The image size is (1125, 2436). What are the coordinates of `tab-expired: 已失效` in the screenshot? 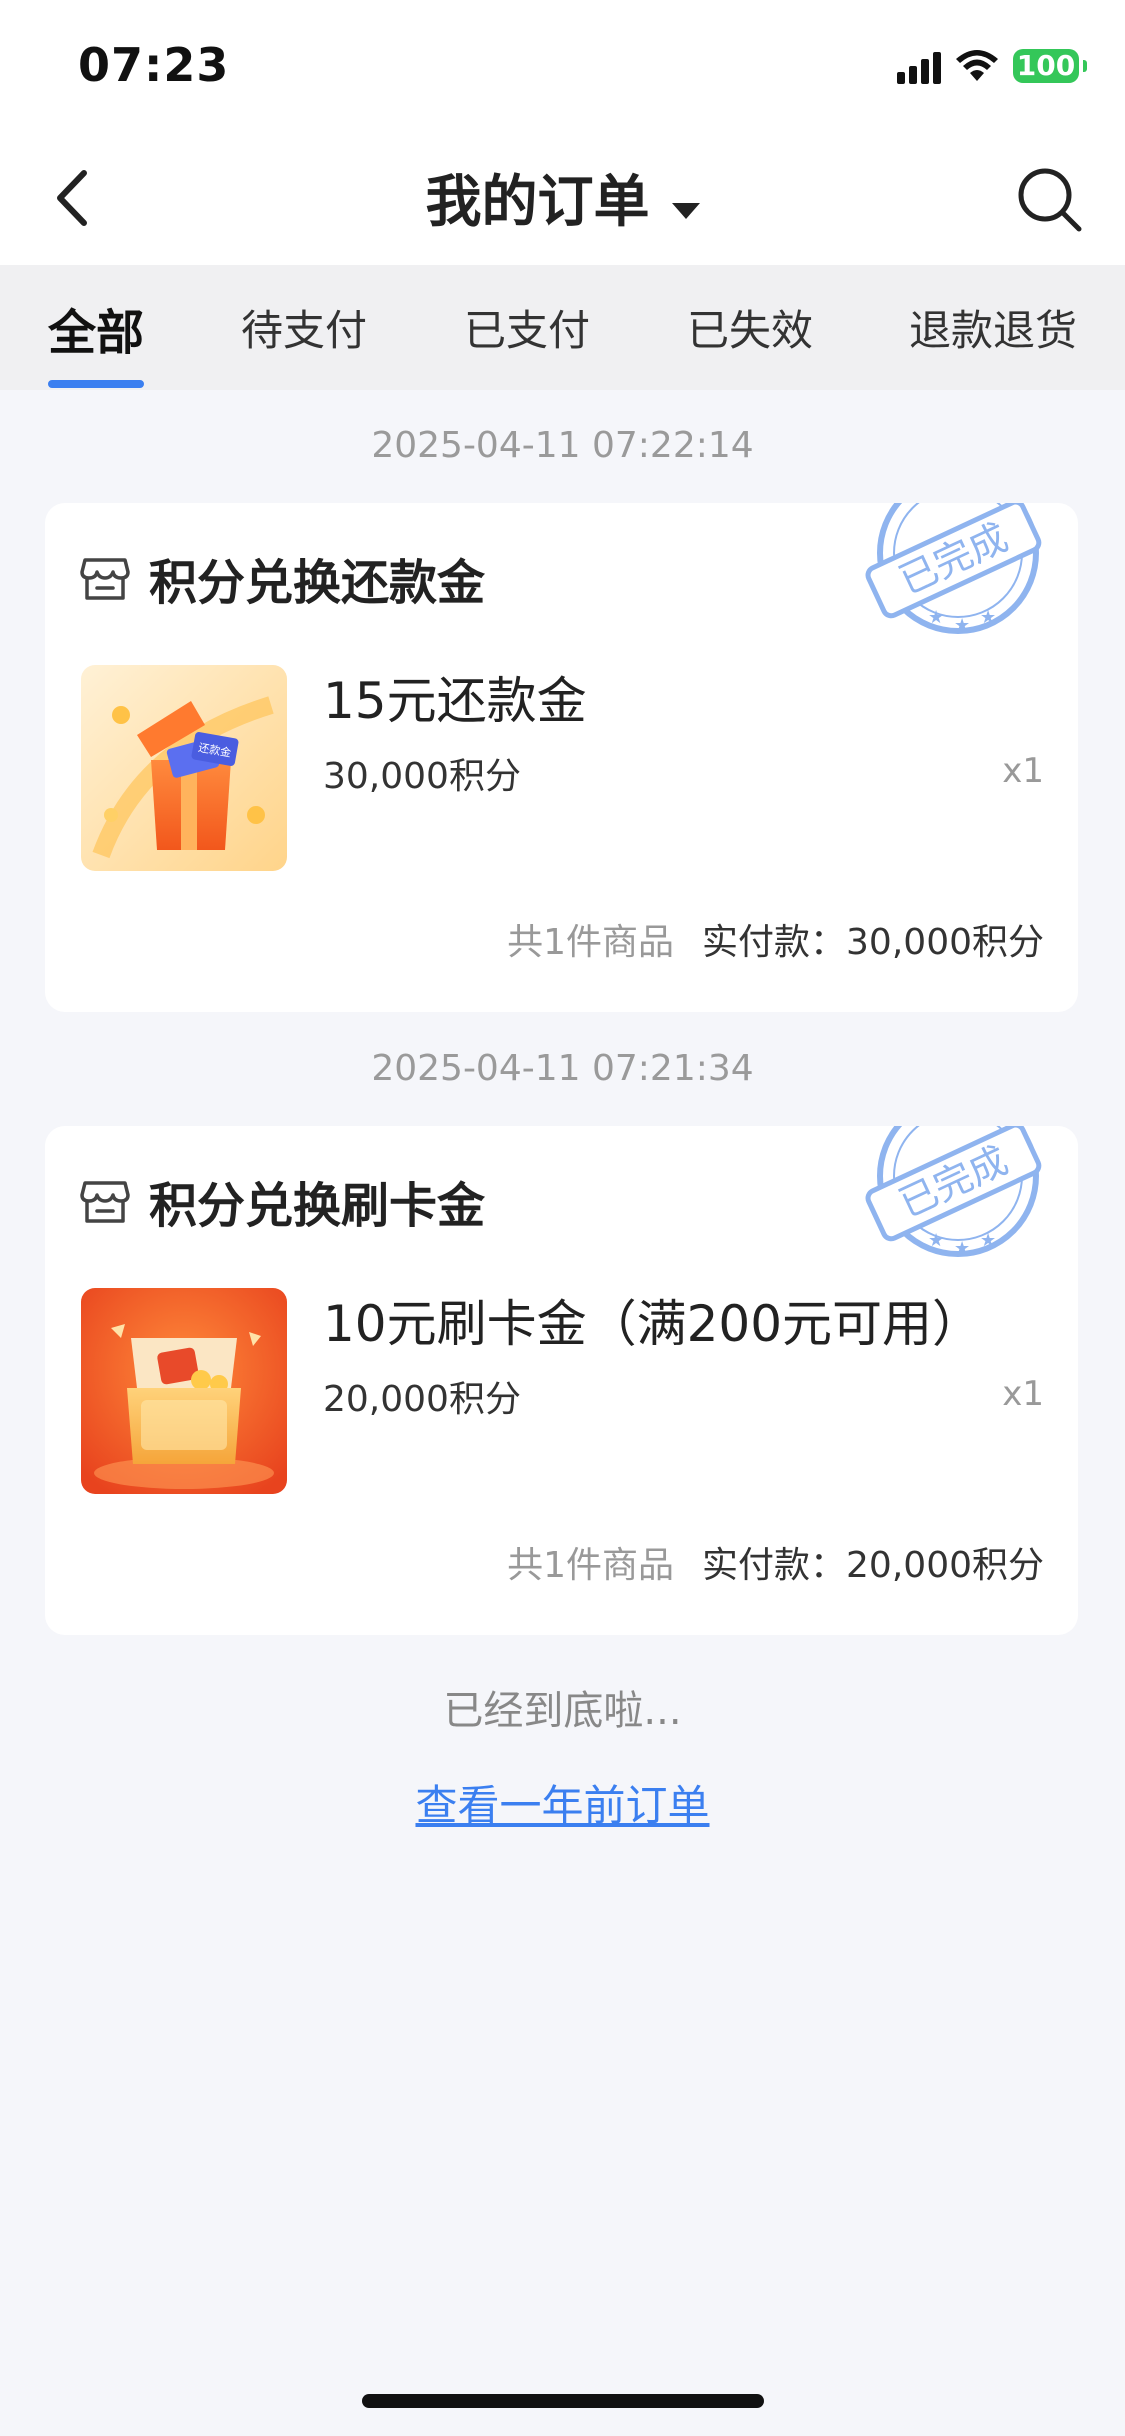 It's located at (750, 327).